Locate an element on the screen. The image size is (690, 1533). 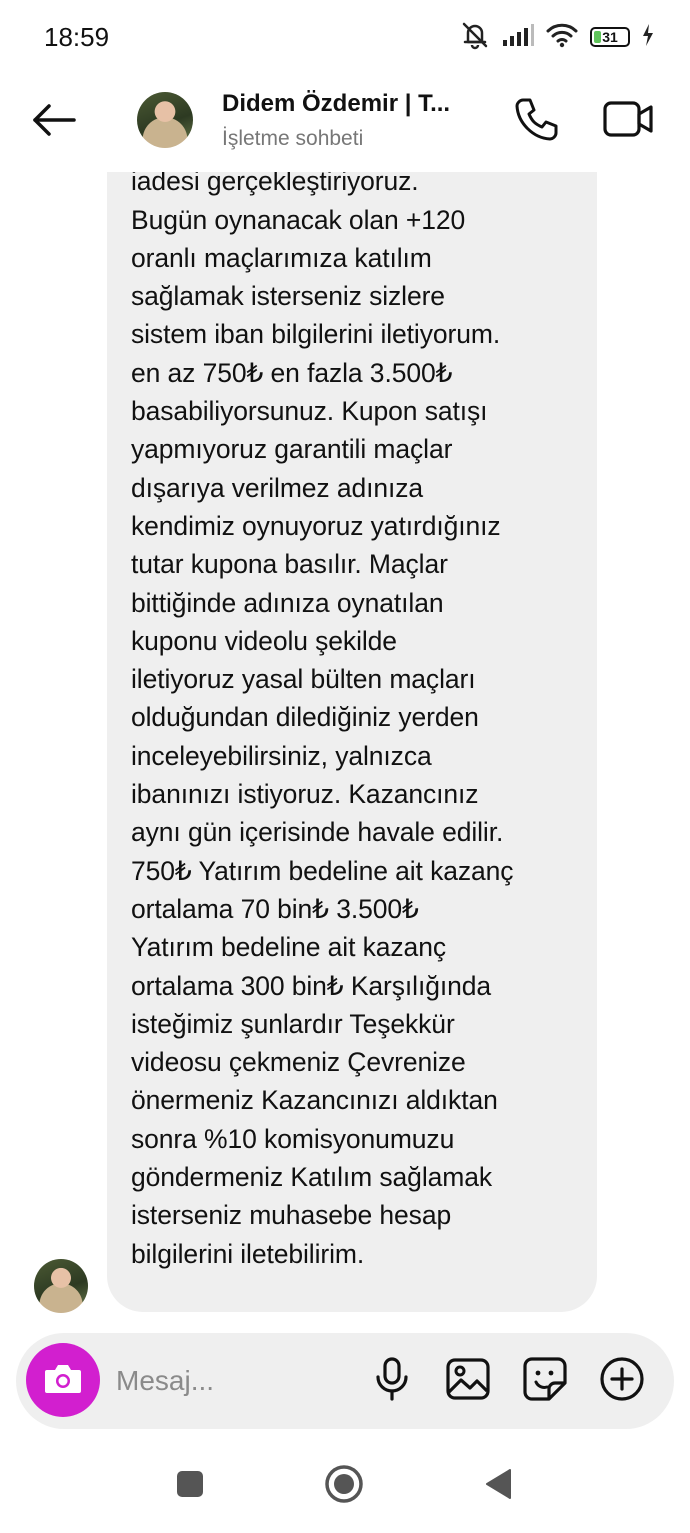
wifi-icon is located at coordinates (562, 37).